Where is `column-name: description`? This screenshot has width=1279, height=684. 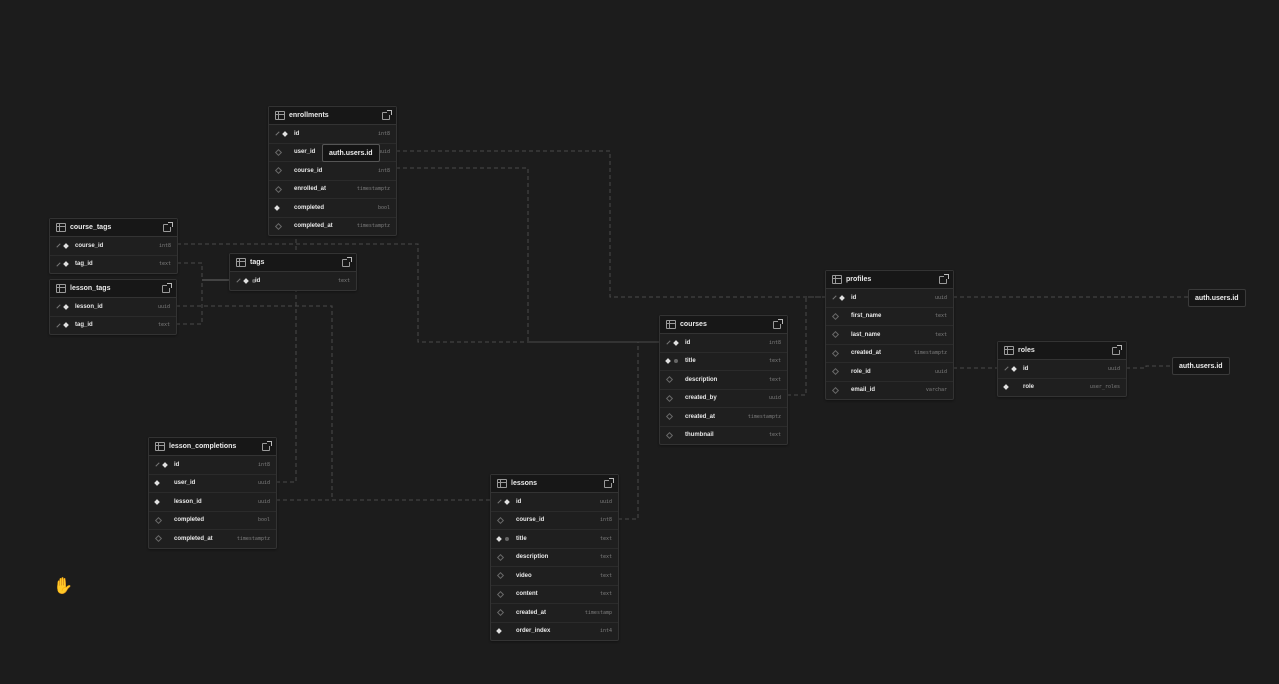 column-name: description is located at coordinates (701, 379).